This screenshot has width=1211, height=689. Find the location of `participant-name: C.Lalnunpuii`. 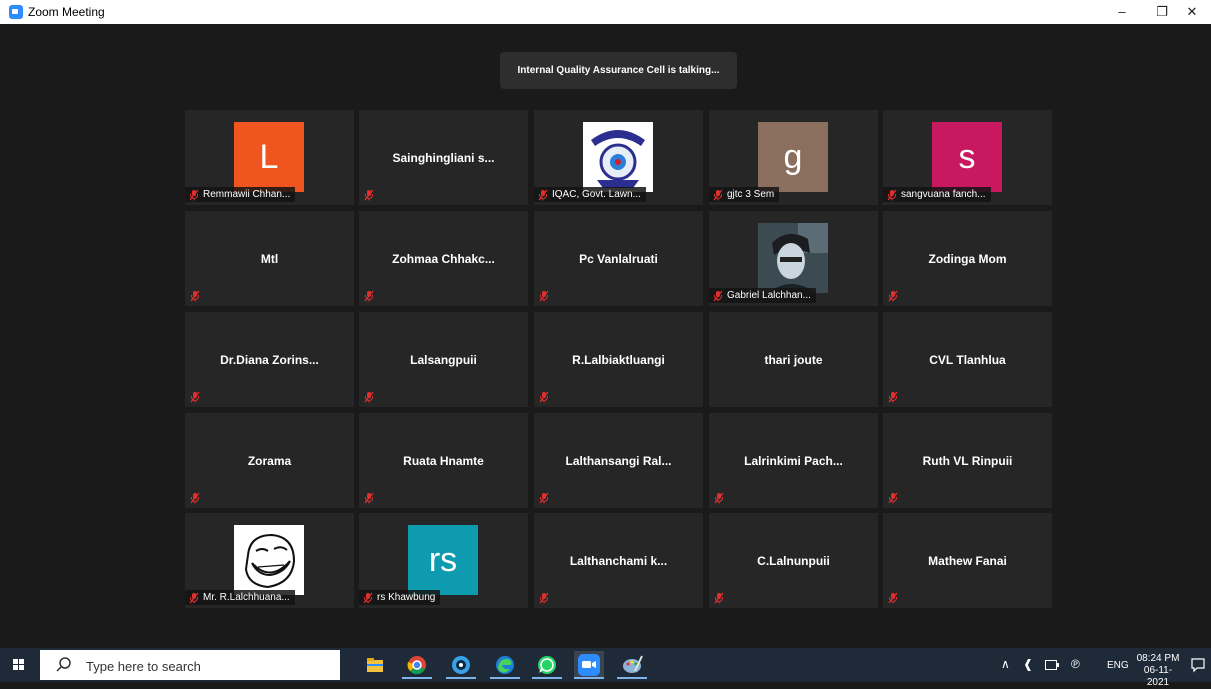

participant-name: C.Lalnunpuii is located at coordinates (793, 561).